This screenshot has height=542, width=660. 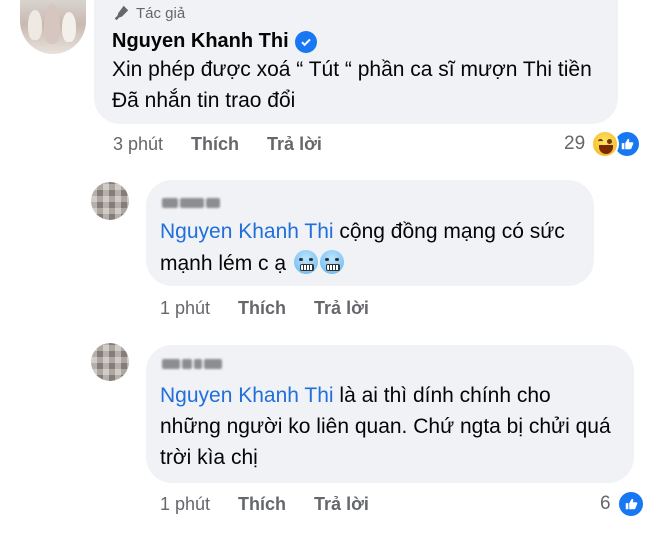 What do you see at coordinates (605, 144) in the screenshot?
I see `haha-icon` at bounding box center [605, 144].